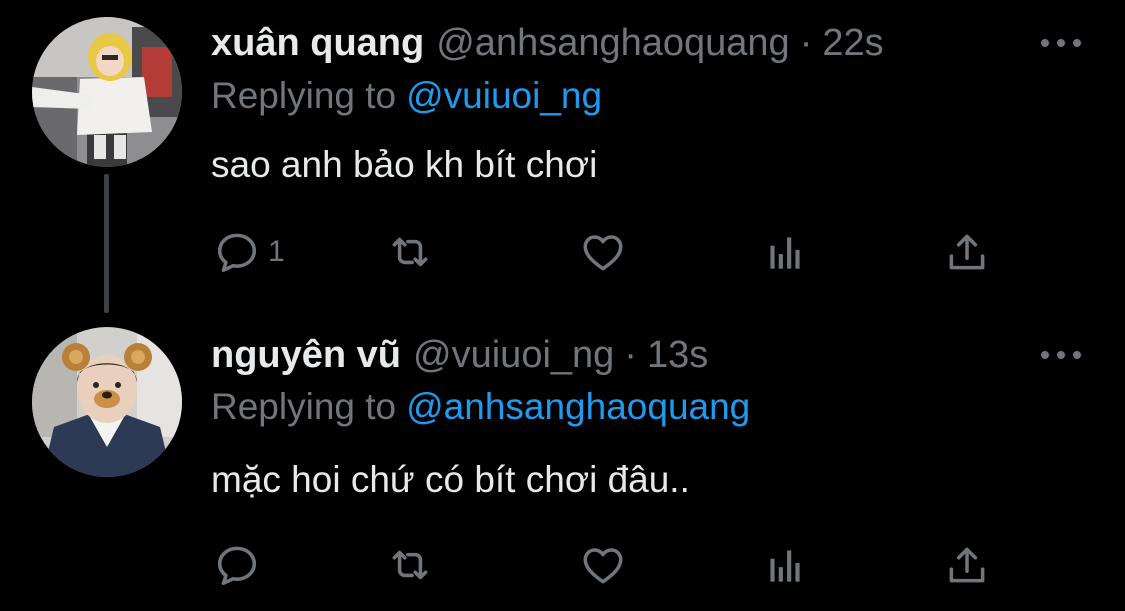  I want to click on mention-link: @anhsanghaoquang, so click(578, 406).